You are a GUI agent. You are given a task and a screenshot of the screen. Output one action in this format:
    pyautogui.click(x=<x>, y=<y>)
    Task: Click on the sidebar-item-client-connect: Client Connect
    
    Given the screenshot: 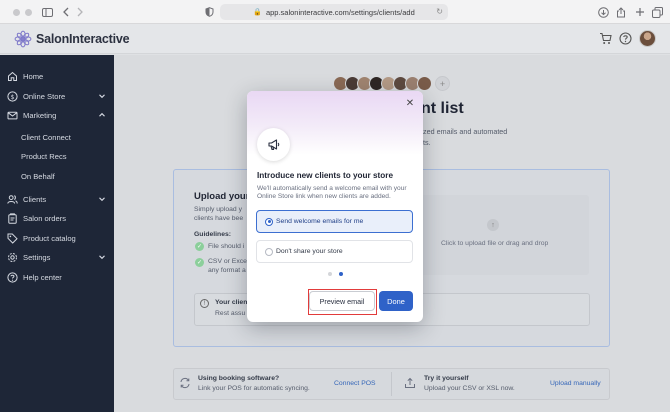 What is the action you would take?
    pyautogui.click(x=57, y=137)
    